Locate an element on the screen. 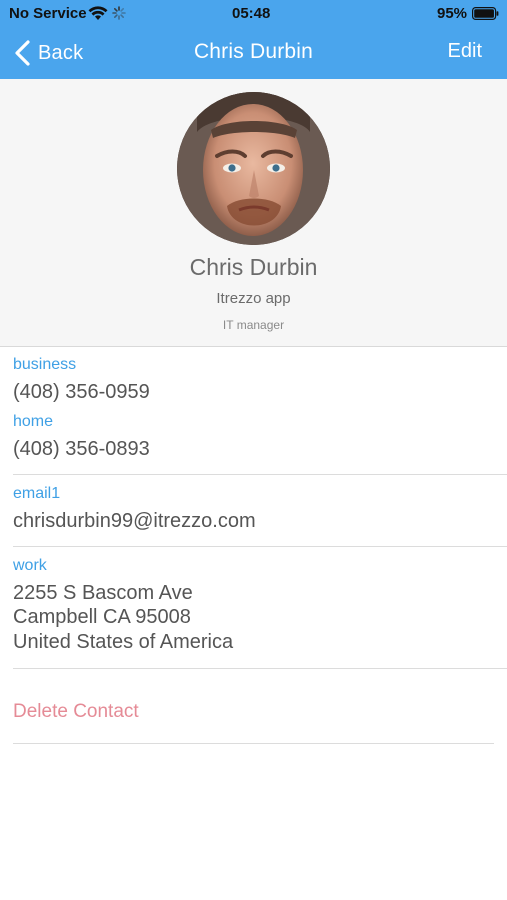  edit-button: Edit is located at coordinates (465, 51).